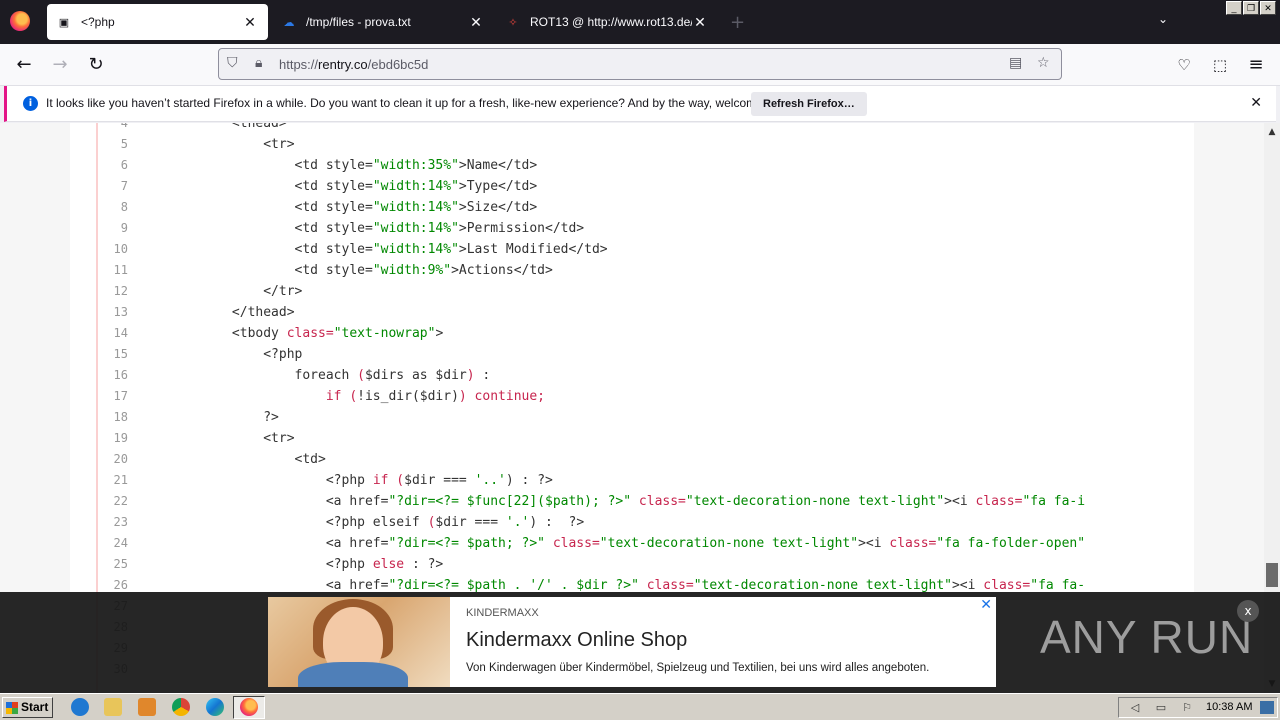  Describe the element at coordinates (124, 207) in the screenshot. I see `line-number: 8` at that location.